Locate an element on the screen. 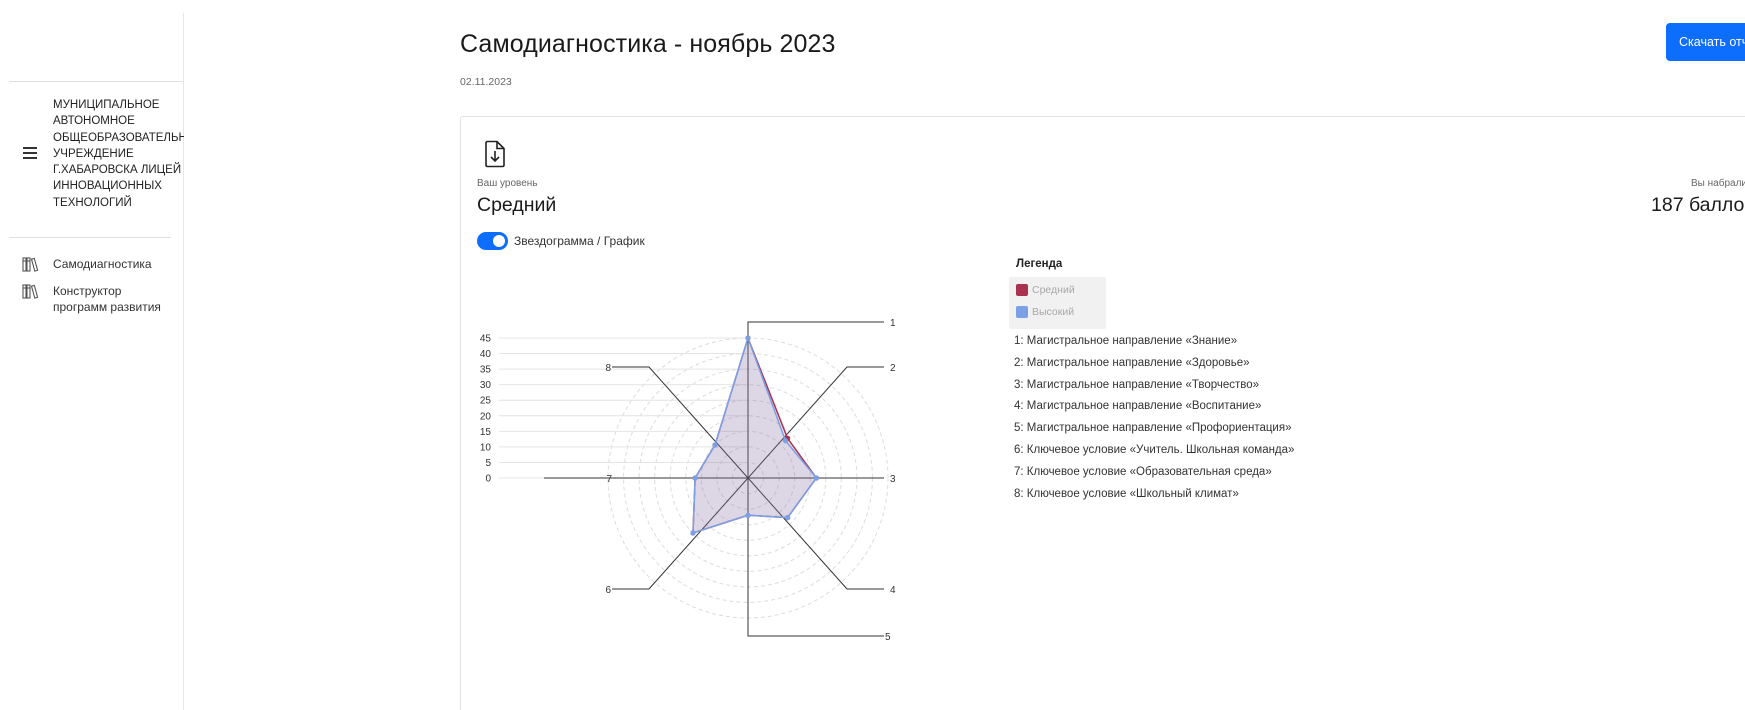 The width and height of the screenshot is (1745, 710). legend-series-item: Высокий is located at coordinates (1045, 312).